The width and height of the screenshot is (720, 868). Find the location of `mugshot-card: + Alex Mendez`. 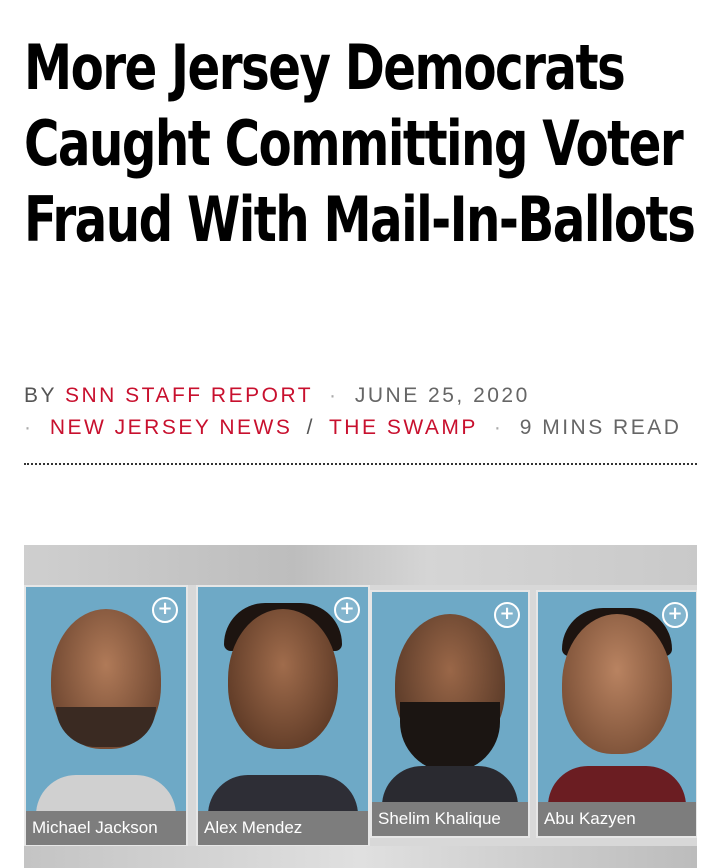

mugshot-card: + Alex Mendez is located at coordinates (283, 716).